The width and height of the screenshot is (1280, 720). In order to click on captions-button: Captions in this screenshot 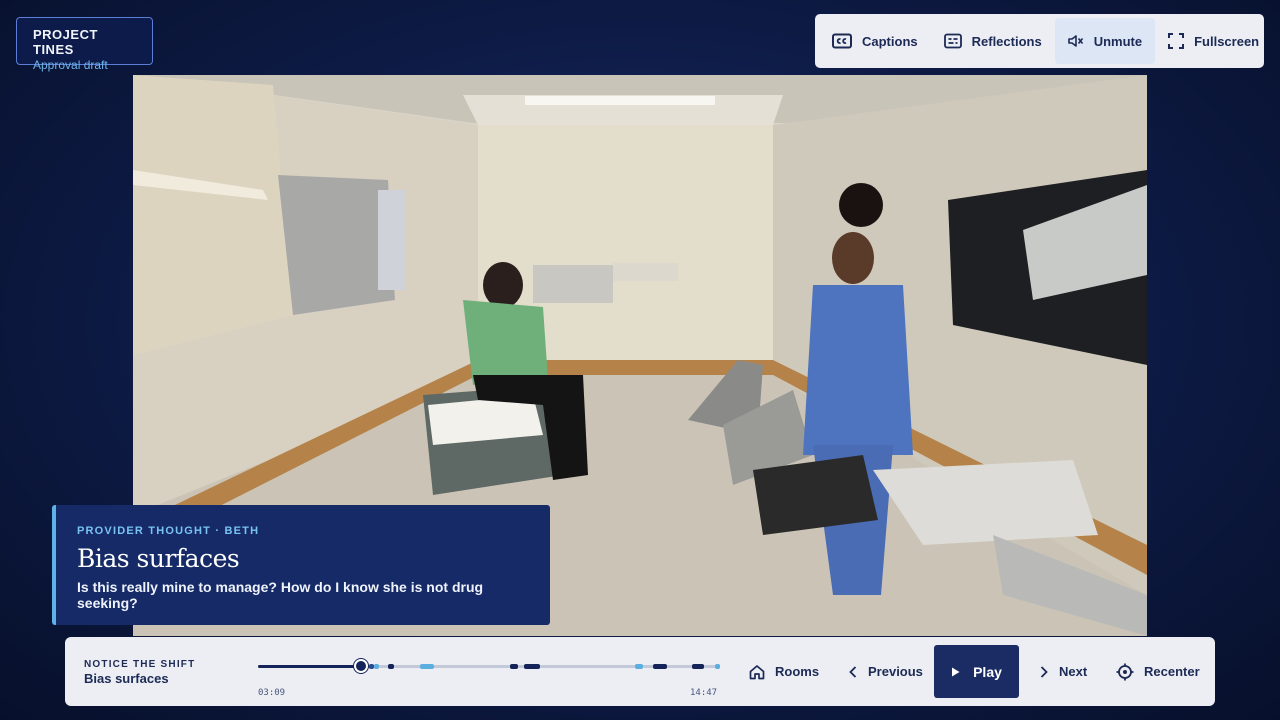, I will do `click(875, 41)`.